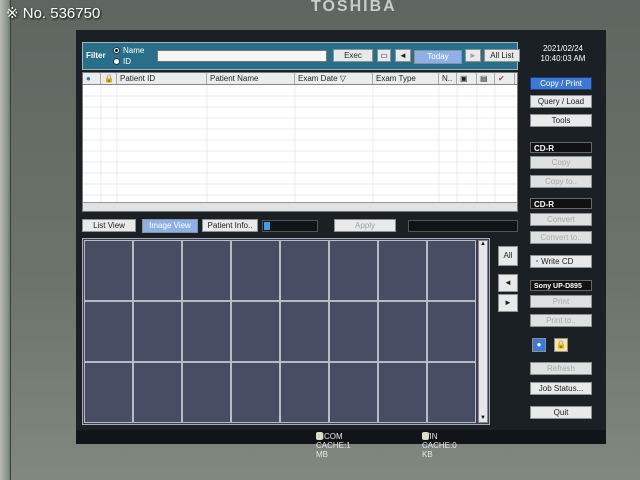 The width and height of the screenshot is (640, 480). What do you see at coordinates (561, 181) in the screenshot?
I see `copy-to-button: Copy to..` at bounding box center [561, 181].